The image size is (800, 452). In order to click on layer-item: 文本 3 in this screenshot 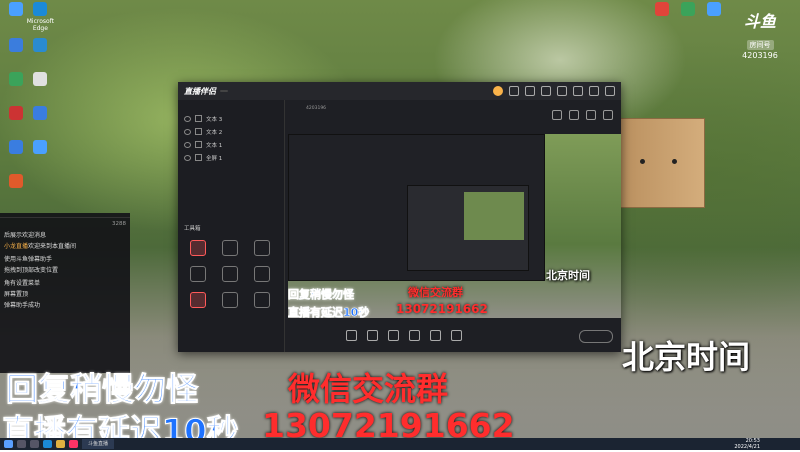, I will do `click(231, 118)`.